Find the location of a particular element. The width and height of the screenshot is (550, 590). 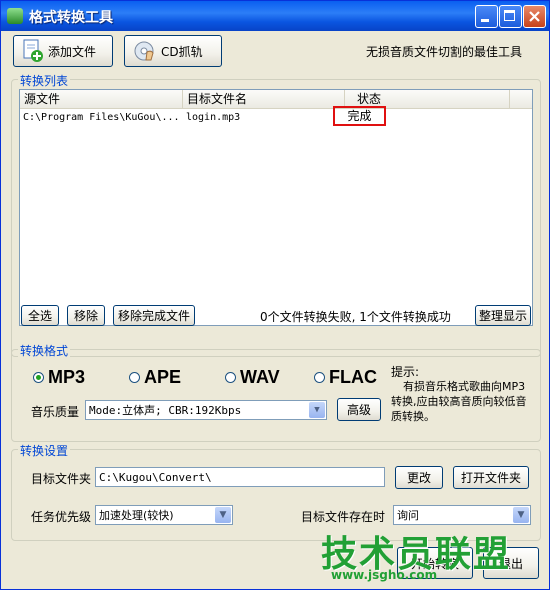

open-folder-button: 打开文件夹 is located at coordinates (491, 477).